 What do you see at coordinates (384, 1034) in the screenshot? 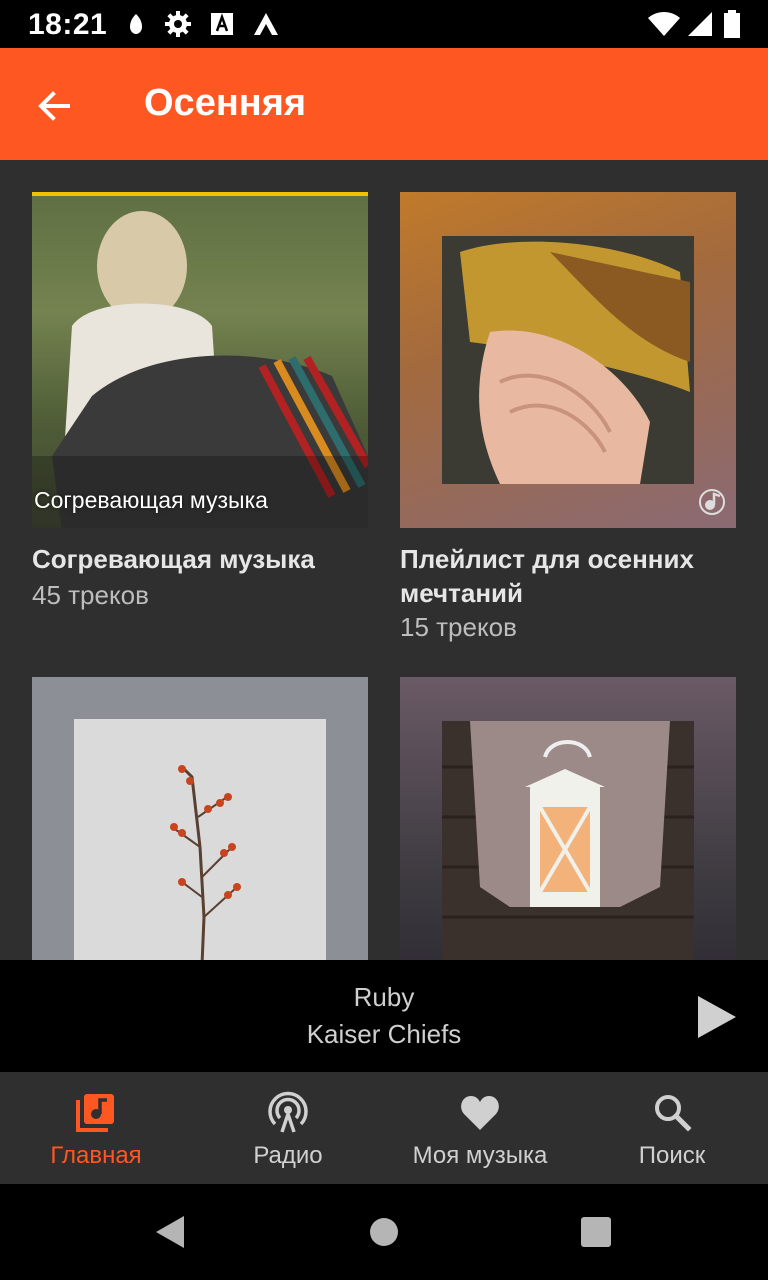
I see `player-artist: Kaiser Chiefs` at bounding box center [384, 1034].